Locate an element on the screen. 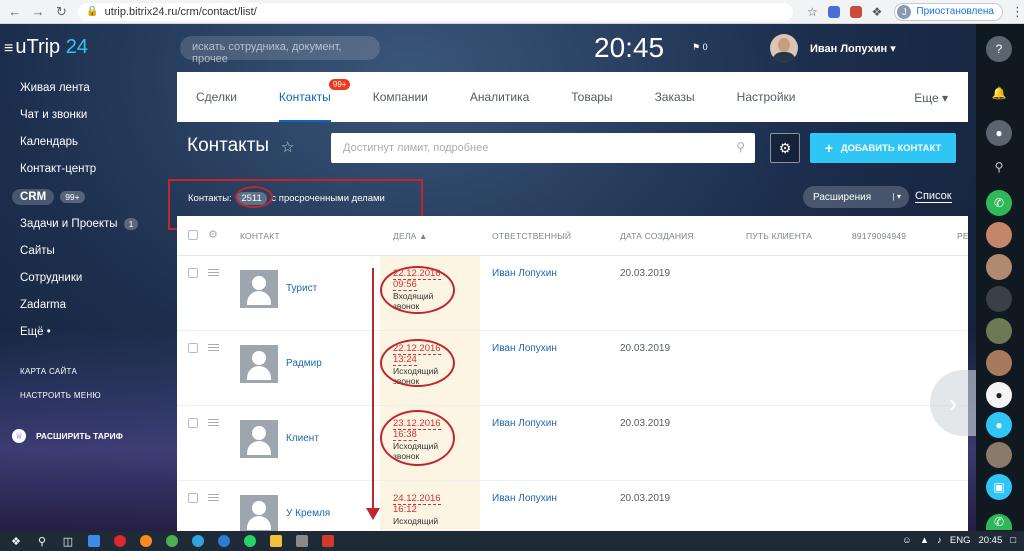 The width and height of the screenshot is (1024, 551). configure-menu-link: НАСТРОИТЬ МЕНЮ is located at coordinates (60, 395).